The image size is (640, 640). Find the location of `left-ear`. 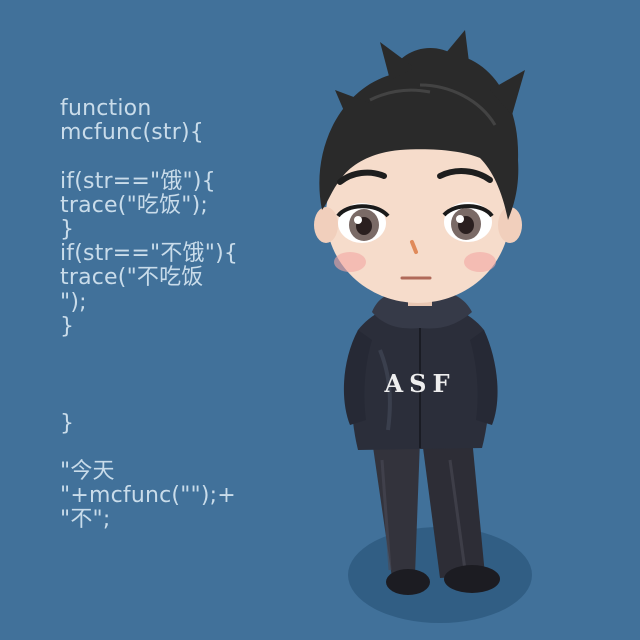

left-ear is located at coordinates (326, 225).